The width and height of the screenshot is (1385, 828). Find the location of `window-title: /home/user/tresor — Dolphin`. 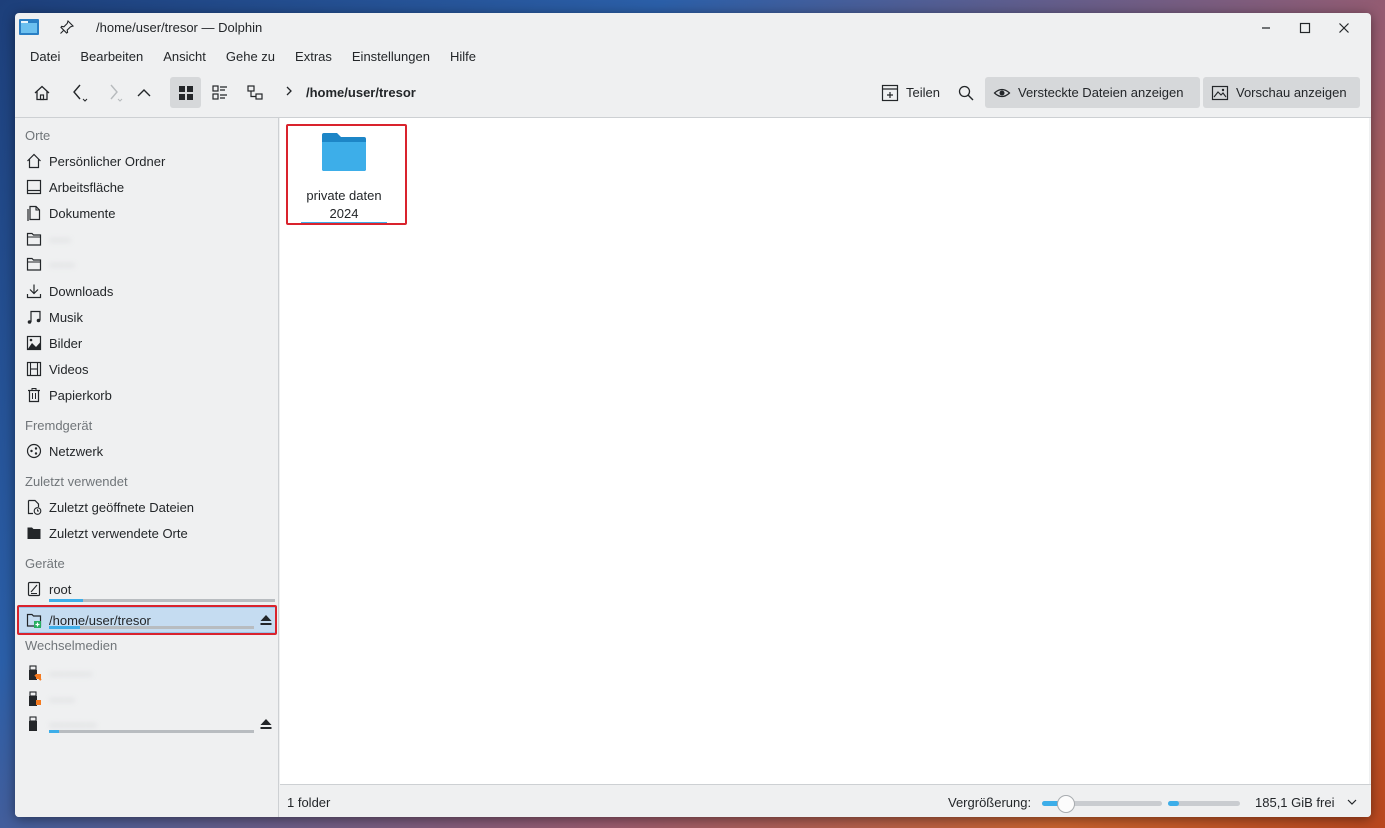

window-title: /home/user/tresor — Dolphin is located at coordinates (179, 27).